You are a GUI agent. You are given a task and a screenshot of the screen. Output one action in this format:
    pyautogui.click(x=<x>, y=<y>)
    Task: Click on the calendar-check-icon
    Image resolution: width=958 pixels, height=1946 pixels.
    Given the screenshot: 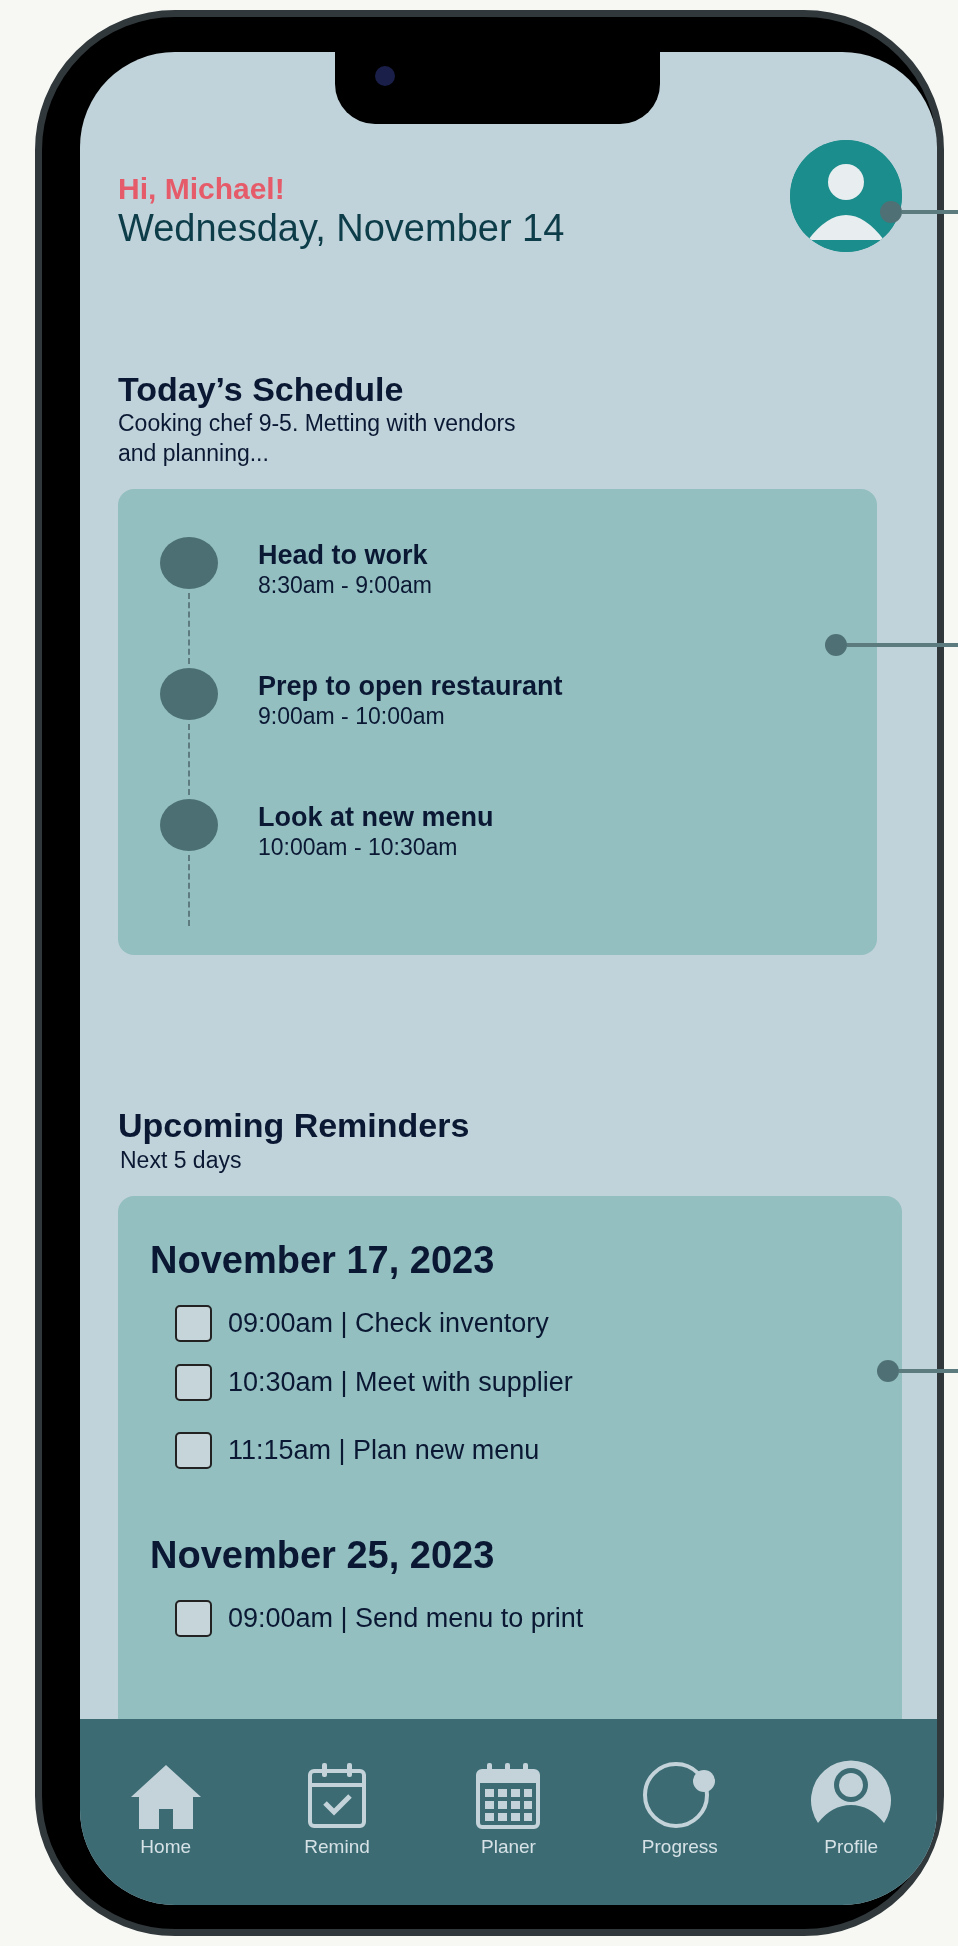 What is the action you would take?
    pyautogui.click(x=337, y=1795)
    